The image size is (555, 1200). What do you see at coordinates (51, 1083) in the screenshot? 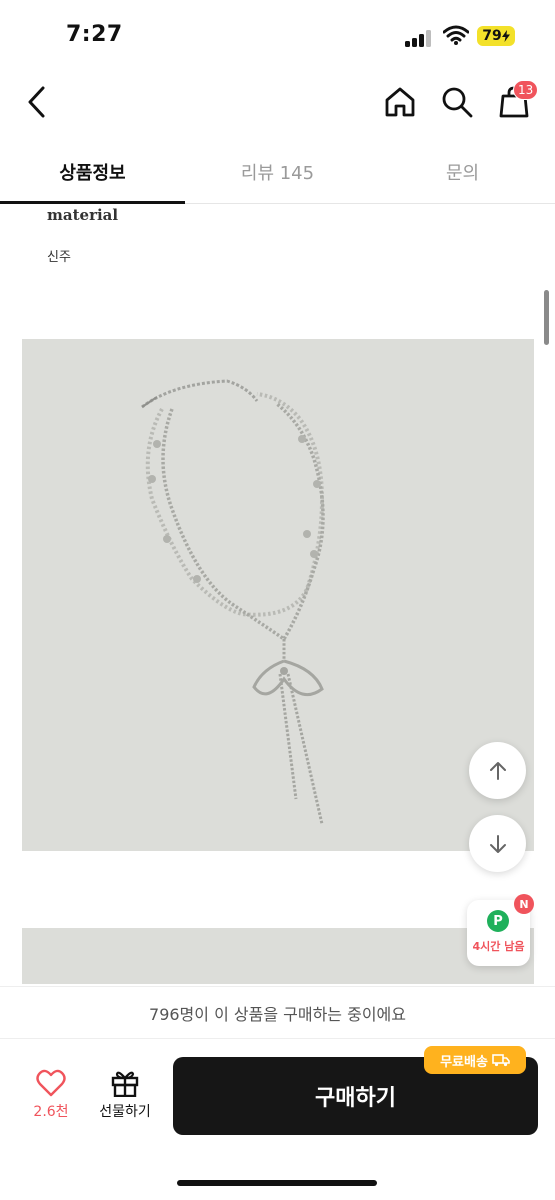
I see `heart-icon` at bounding box center [51, 1083].